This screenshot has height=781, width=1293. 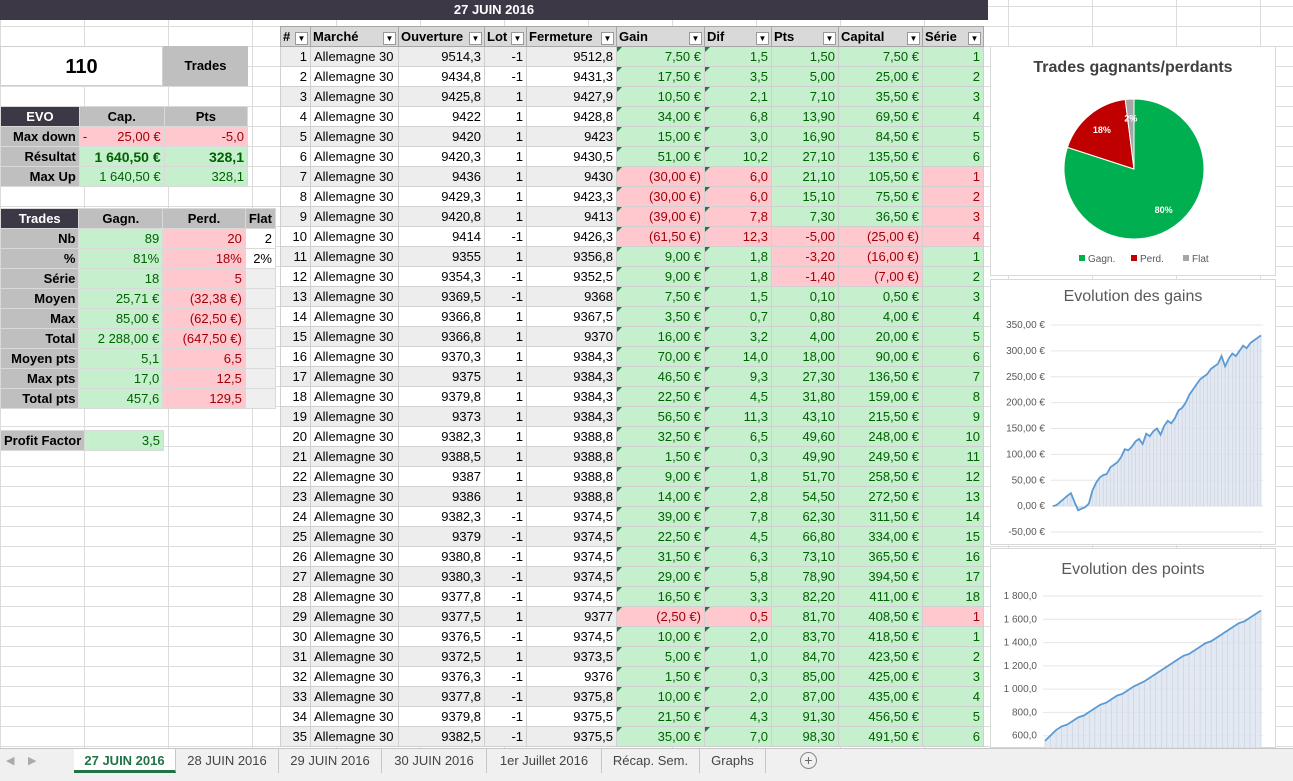 I want to click on cell-#: 12, so click(x=295, y=276).